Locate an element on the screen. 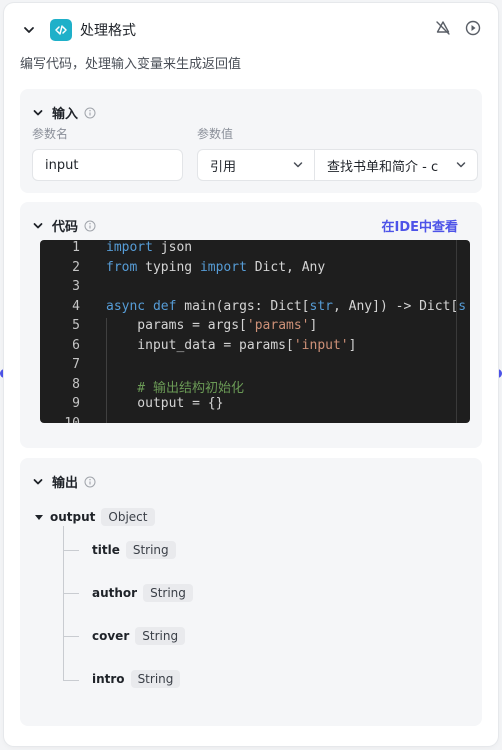 The width and height of the screenshot is (502, 750). code-line: 7 is located at coordinates (255, 367).